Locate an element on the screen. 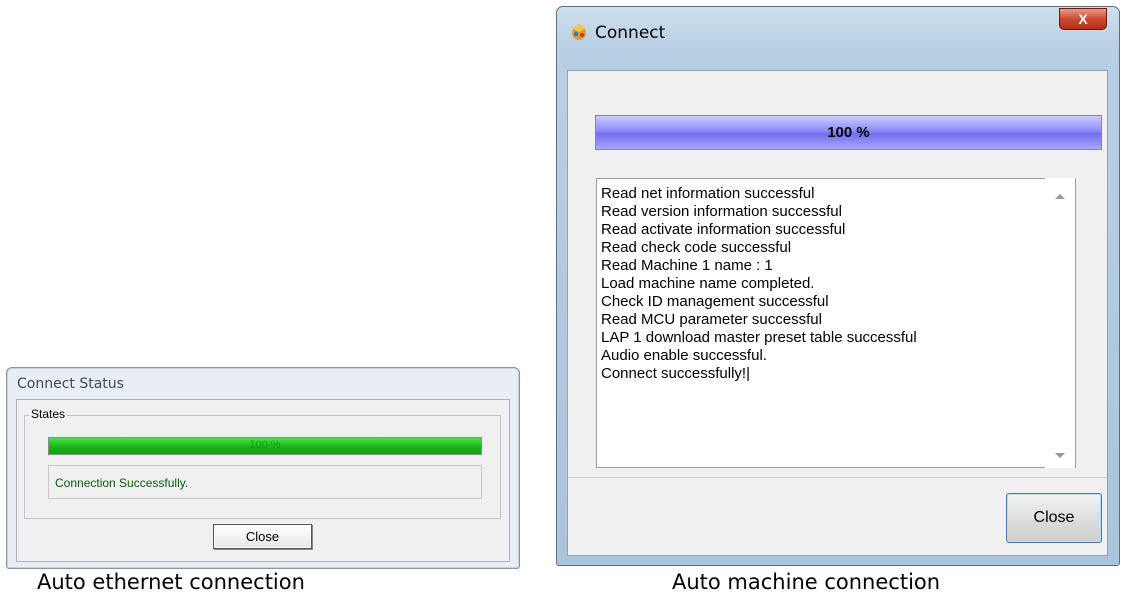  status-message-box: Connection Successfully. is located at coordinates (265, 482).